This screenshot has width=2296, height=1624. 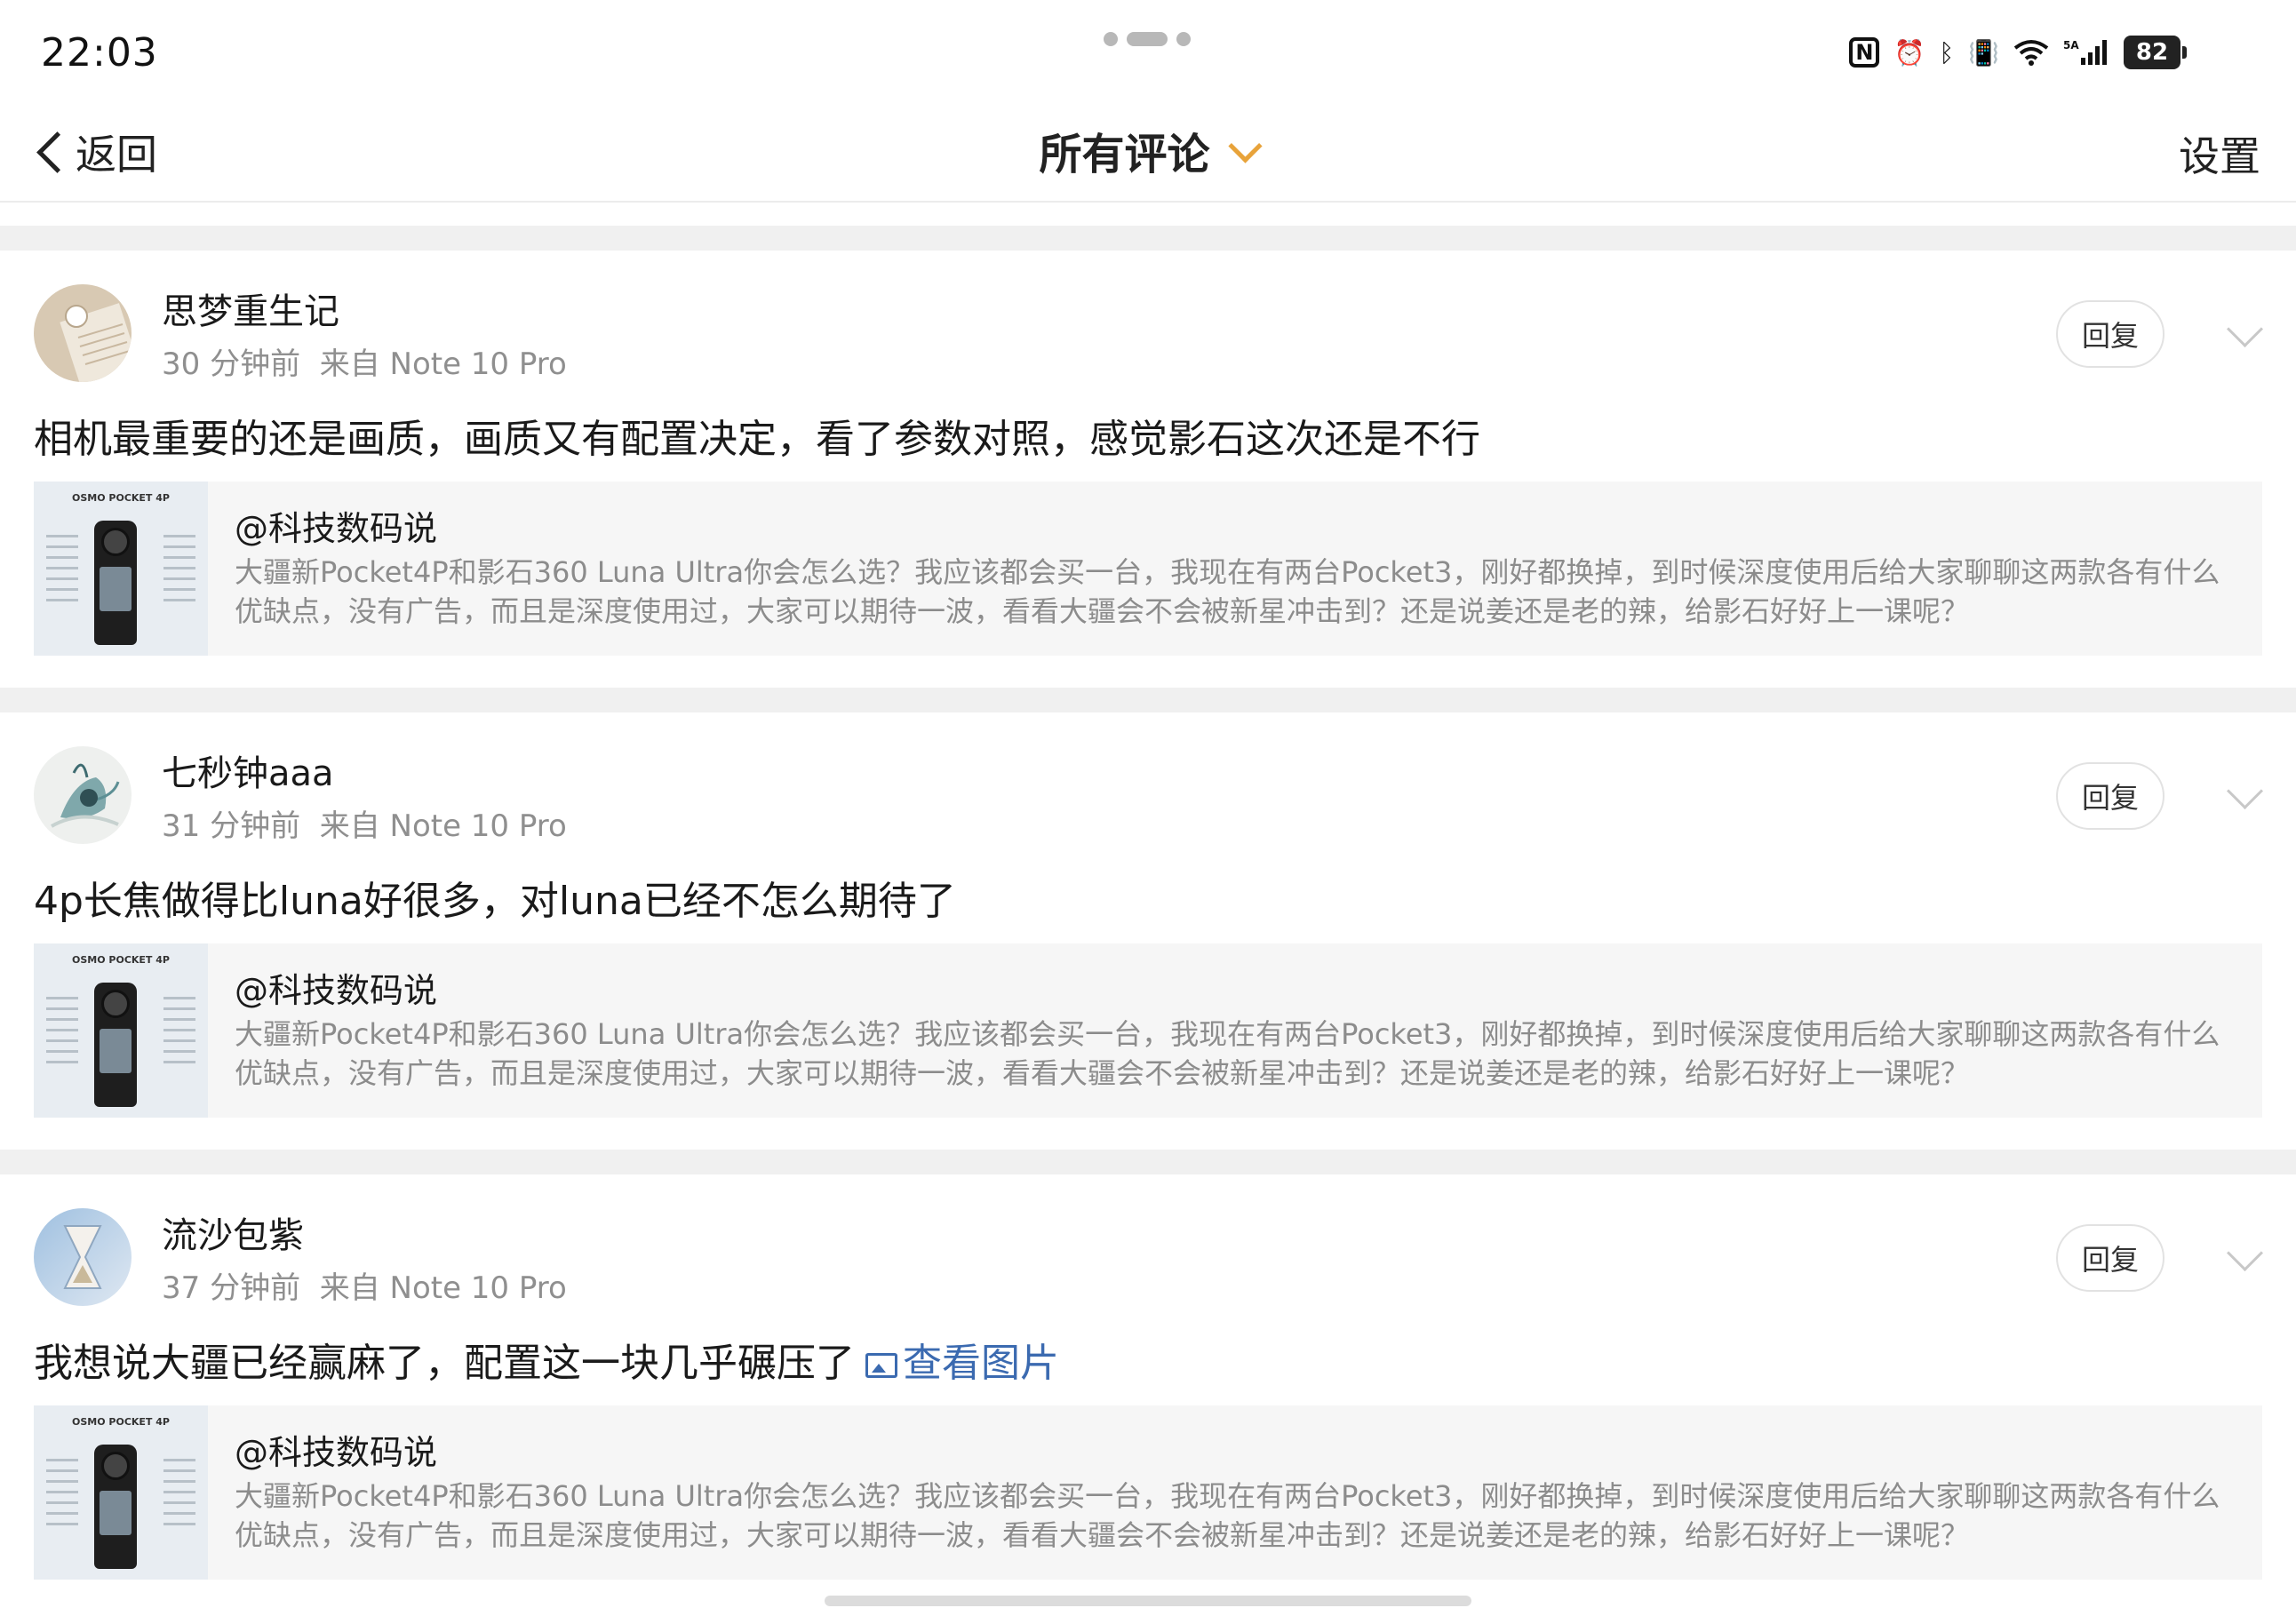 What do you see at coordinates (2071, 45) in the screenshot?
I see `svg-text: 5A` at bounding box center [2071, 45].